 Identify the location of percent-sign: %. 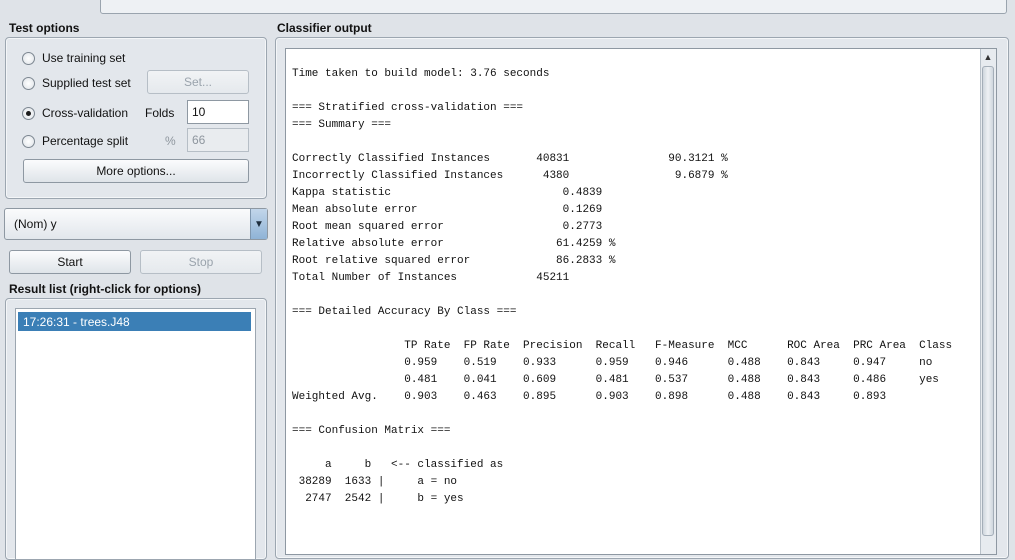
(170, 141).